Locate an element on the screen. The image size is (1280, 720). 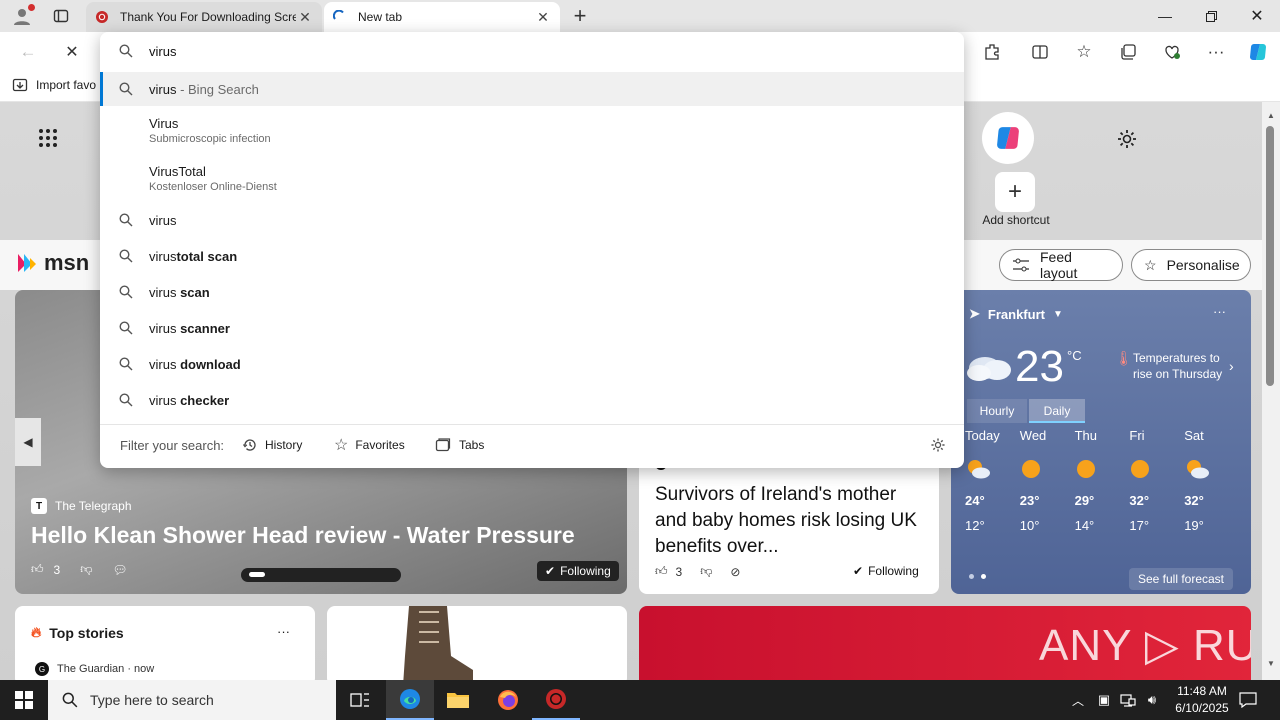
weather-location: ➤ Frankfurt ▼ is located at coordinates (1016, 314).